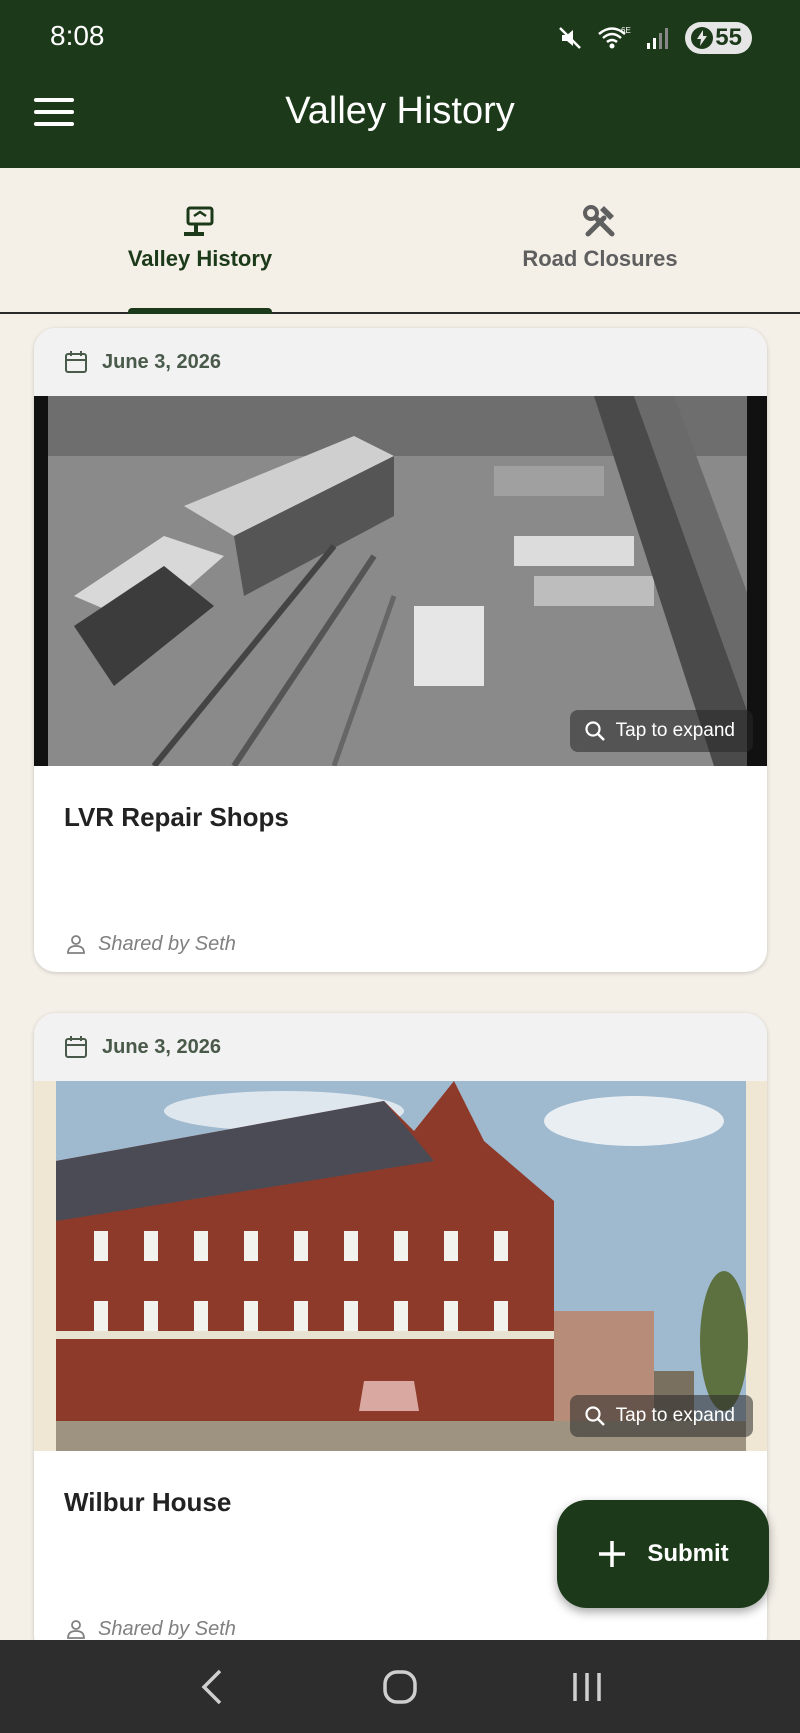 This screenshot has height=1733, width=800. What do you see at coordinates (626, 30) in the screenshot?
I see `svg-text: 6E` at bounding box center [626, 30].